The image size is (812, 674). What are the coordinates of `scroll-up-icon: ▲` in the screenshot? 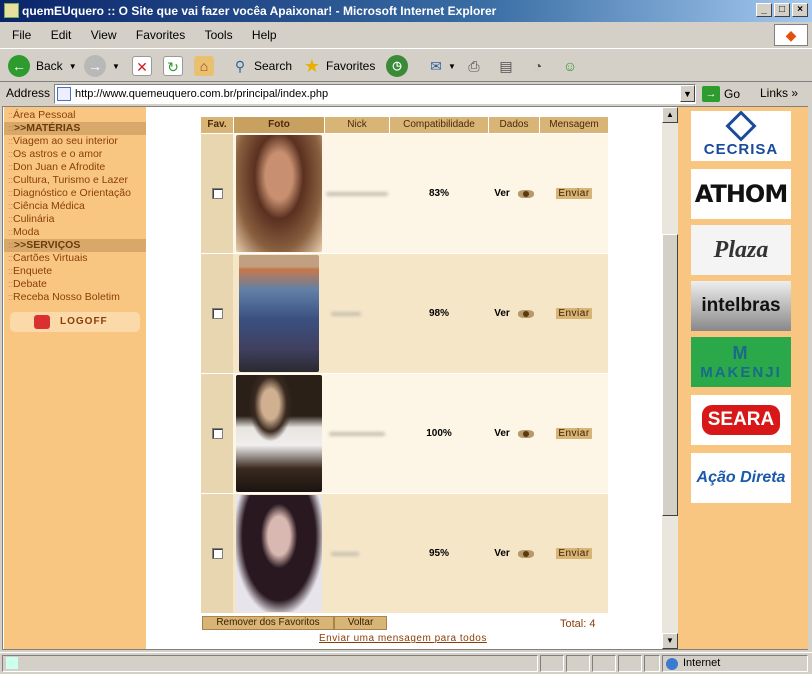 It's located at (670, 115).